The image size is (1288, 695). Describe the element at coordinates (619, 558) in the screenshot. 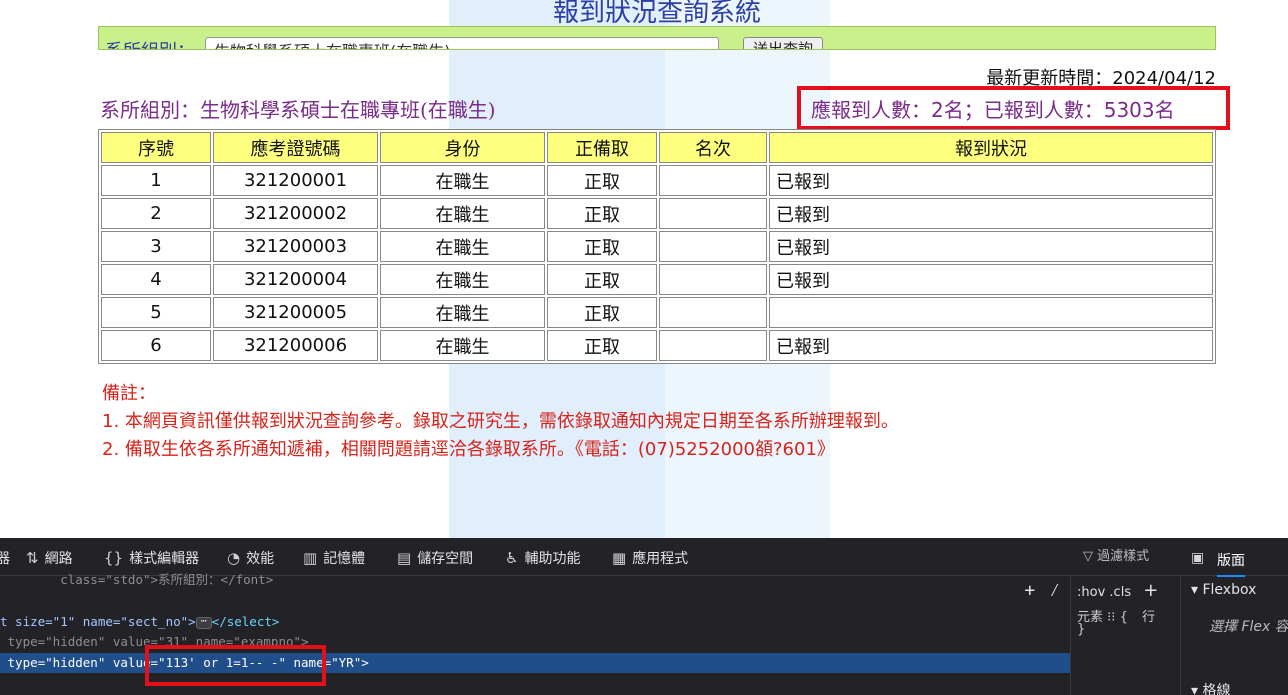

I see `application-icon: ▦` at that location.